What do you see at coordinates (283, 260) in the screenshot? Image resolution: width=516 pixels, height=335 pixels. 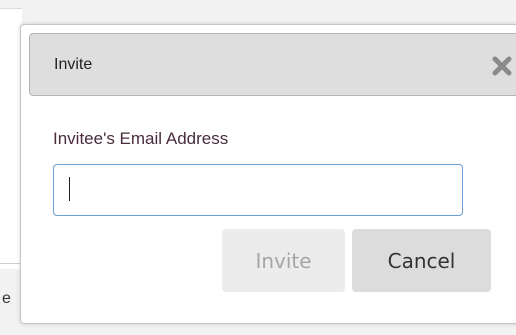 I see `invite-button: Invite` at bounding box center [283, 260].